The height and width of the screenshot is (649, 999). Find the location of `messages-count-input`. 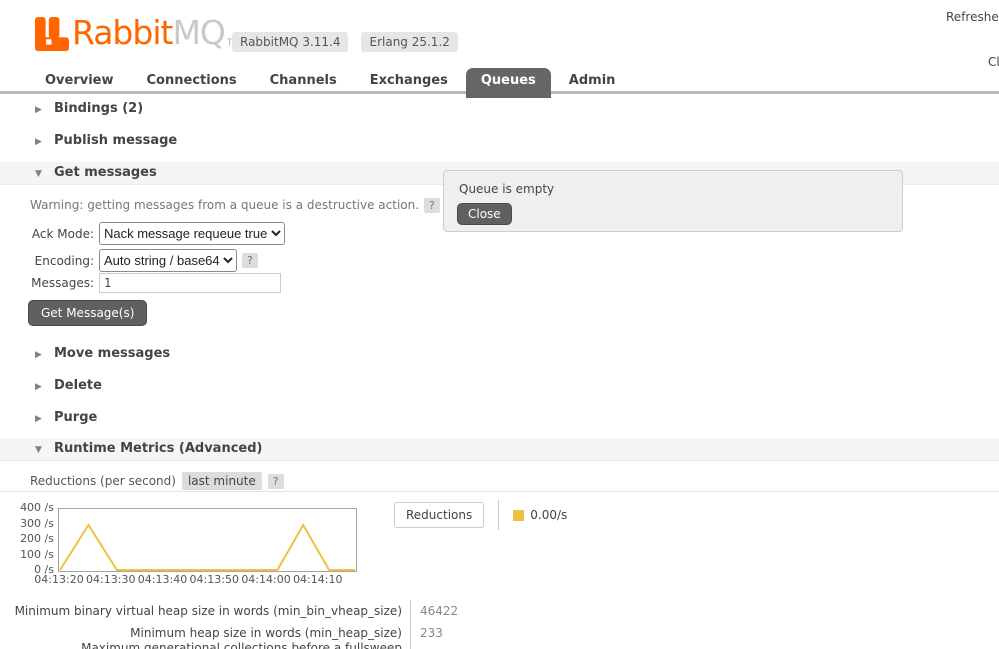

messages-count-input is located at coordinates (190, 283).